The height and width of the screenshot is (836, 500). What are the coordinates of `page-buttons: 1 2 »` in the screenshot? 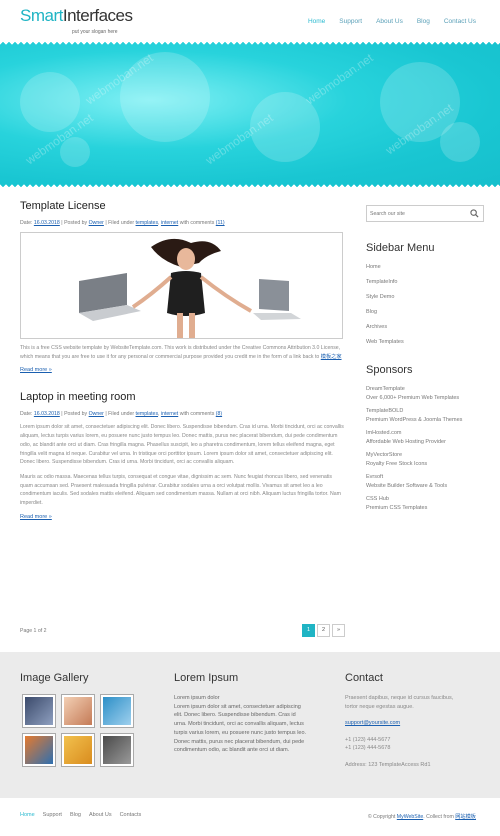 It's located at (323, 630).